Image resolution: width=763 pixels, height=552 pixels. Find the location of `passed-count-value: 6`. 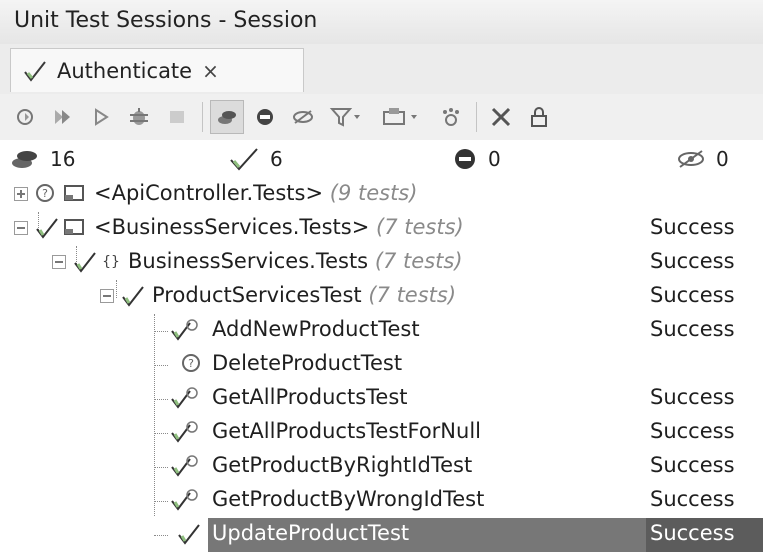

passed-count-value: 6 is located at coordinates (276, 159).